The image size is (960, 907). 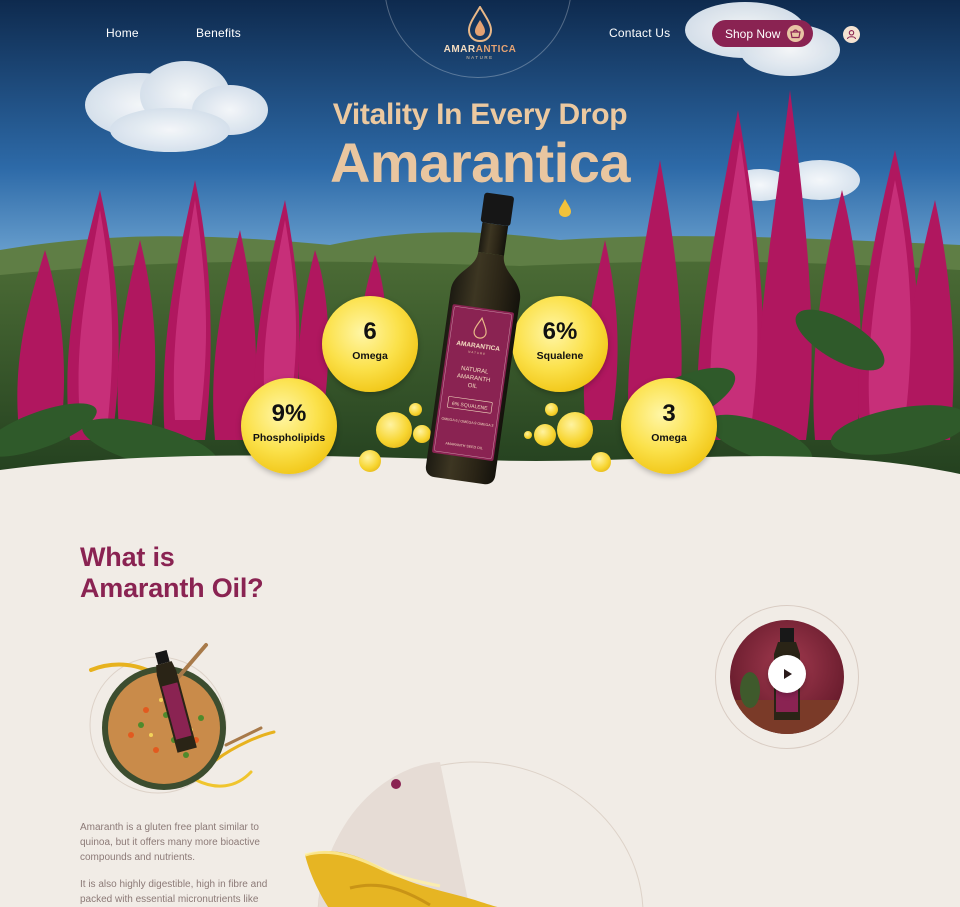 I want to click on stat-label: Phospholipids, so click(x=289, y=438).